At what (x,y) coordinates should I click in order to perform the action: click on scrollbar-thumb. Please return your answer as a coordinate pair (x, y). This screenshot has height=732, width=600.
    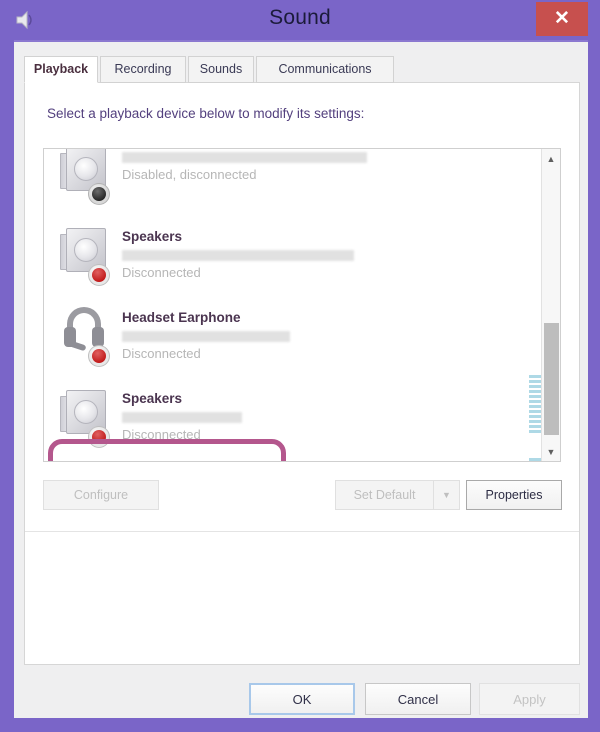
    Looking at the image, I should click on (551, 379).